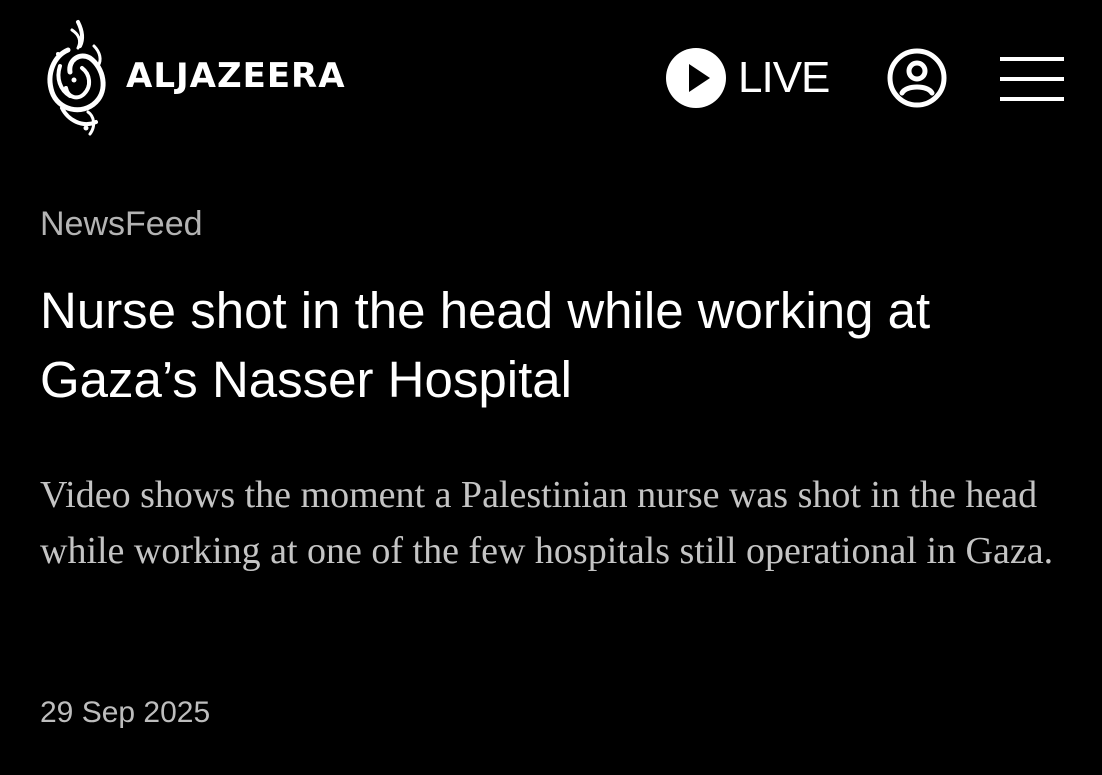  I want to click on user-account-button, so click(917, 78).